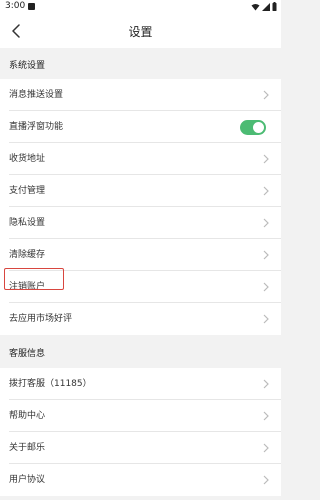  I want to click on nav-bar: 设置, so click(140, 31).